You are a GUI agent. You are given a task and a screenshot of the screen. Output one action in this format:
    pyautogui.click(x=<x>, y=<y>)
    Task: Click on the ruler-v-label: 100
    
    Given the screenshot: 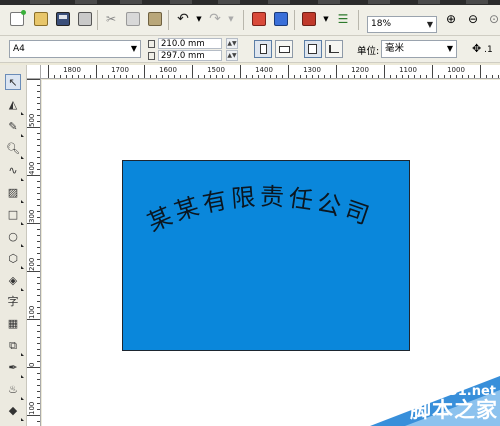 What is the action you would take?
    pyautogui.click(x=32, y=408)
    